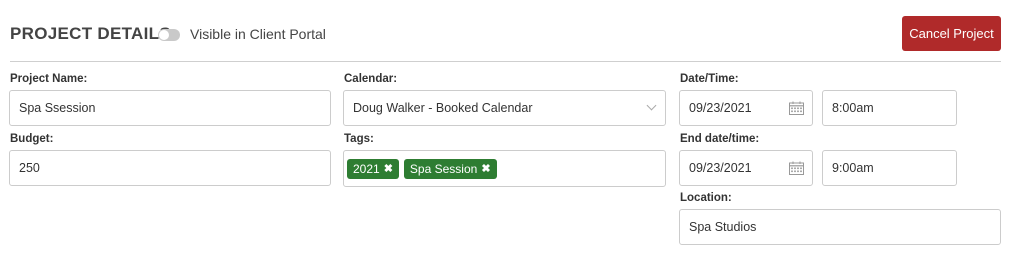  Describe the element at coordinates (723, 227) in the screenshot. I see `location-value: Spa Studios` at that location.